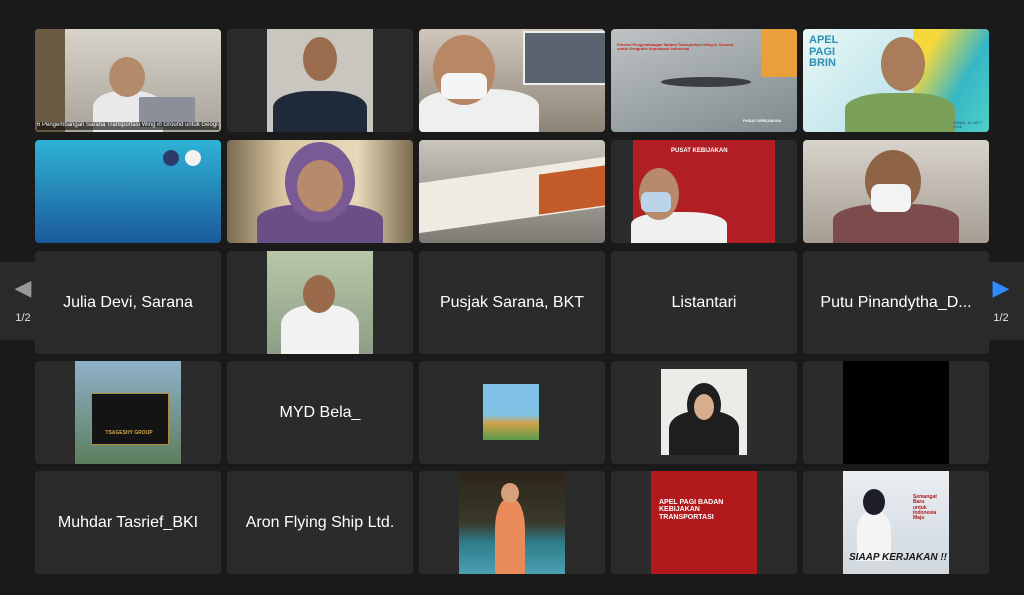 This screenshot has width=1024, height=595. I want to click on participant-tile: Julia Devi, Sarana, so click(128, 302).